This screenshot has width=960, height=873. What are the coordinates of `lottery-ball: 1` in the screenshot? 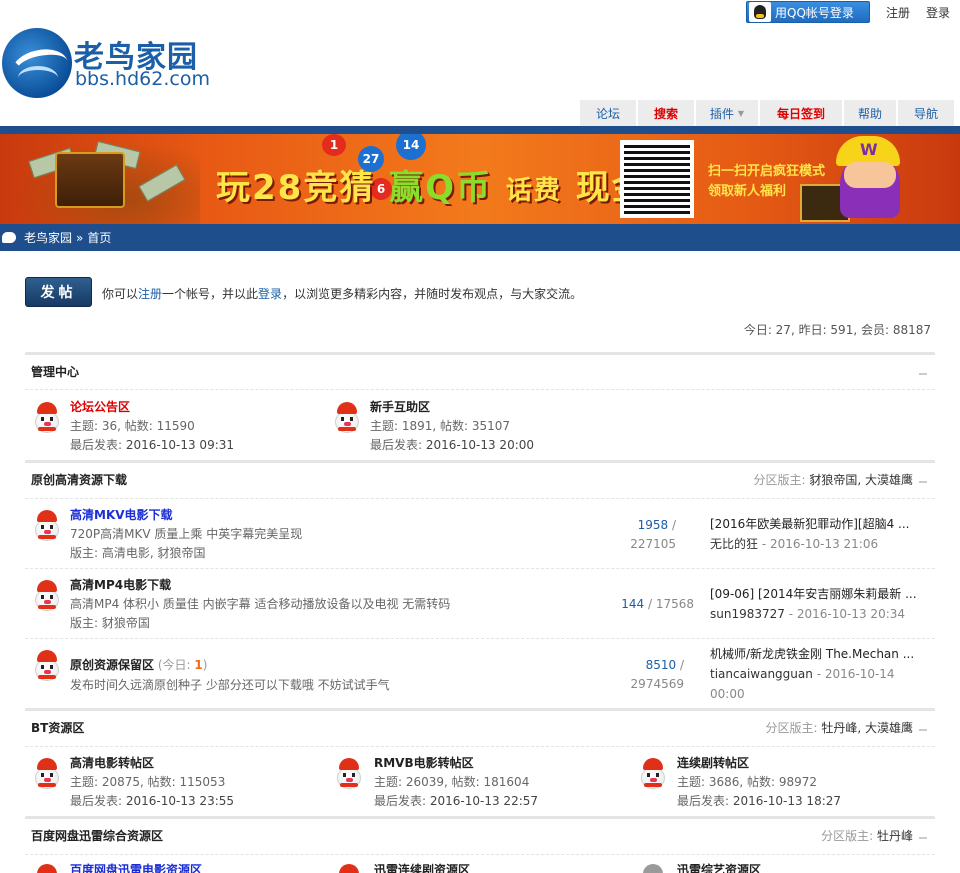 It's located at (334, 145).